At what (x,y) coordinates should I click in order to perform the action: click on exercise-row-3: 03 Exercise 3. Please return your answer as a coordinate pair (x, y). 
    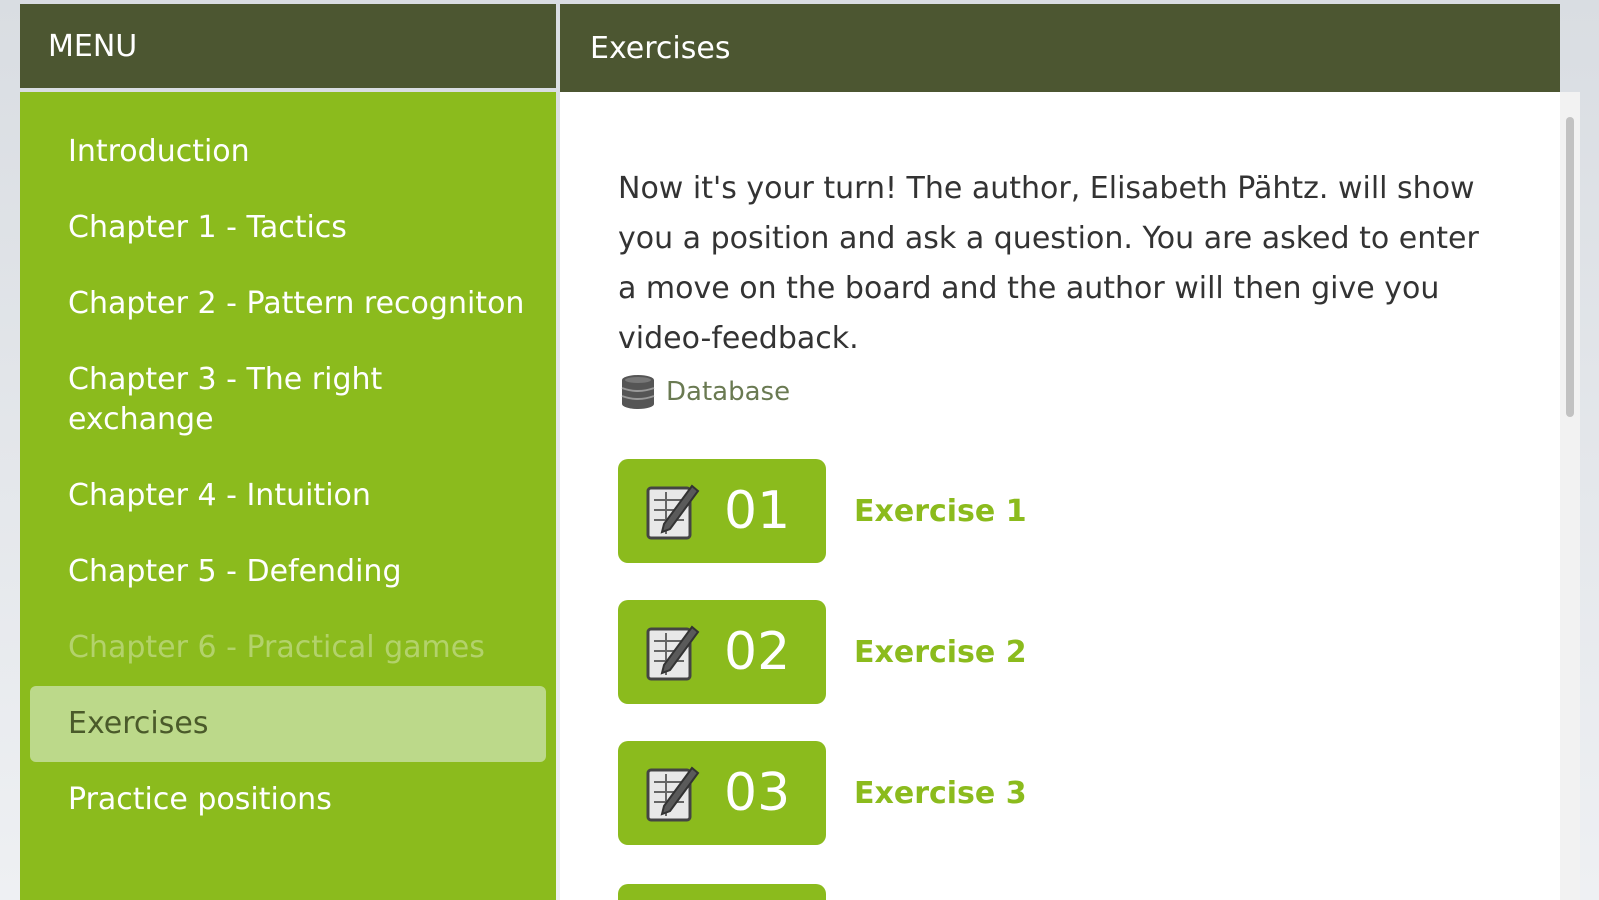
    Looking at the image, I should click on (822, 793).